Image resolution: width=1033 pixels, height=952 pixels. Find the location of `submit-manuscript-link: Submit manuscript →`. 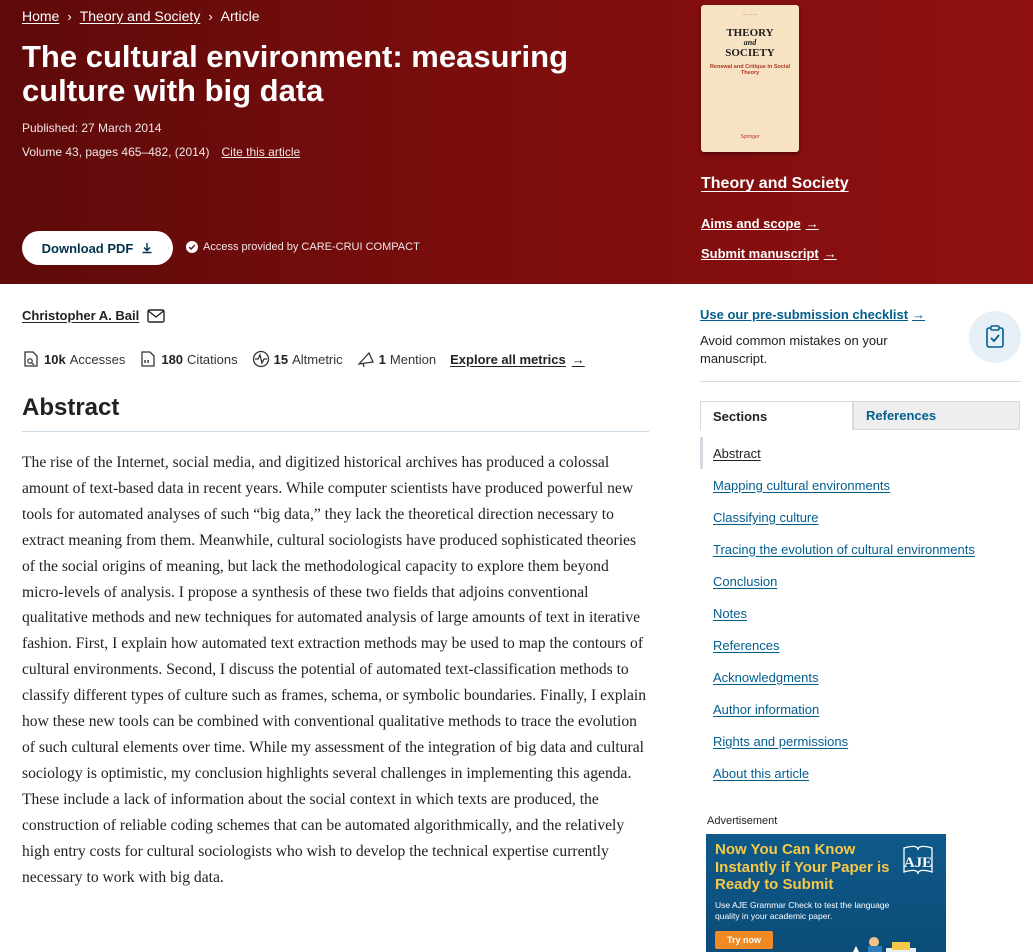

submit-manuscript-link: Submit manuscript → is located at coordinates (769, 253).